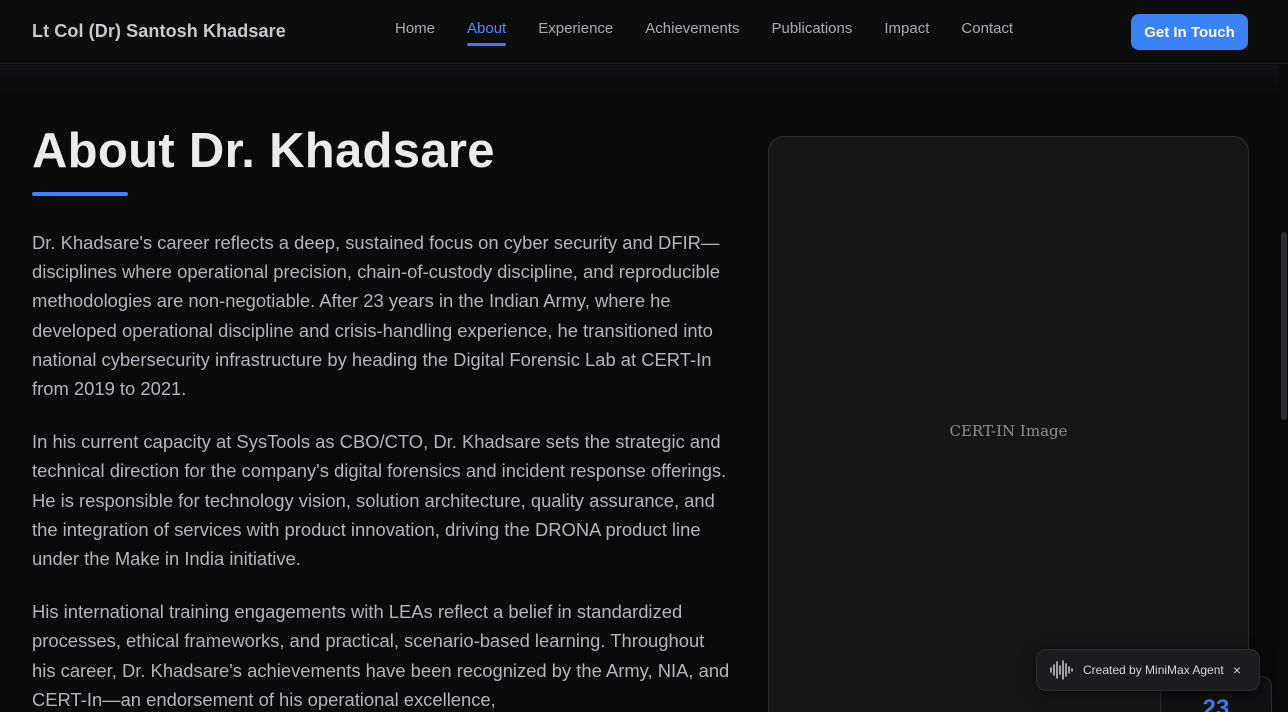  What do you see at coordinates (1237, 670) in the screenshot?
I see `close-icon: ×` at bounding box center [1237, 670].